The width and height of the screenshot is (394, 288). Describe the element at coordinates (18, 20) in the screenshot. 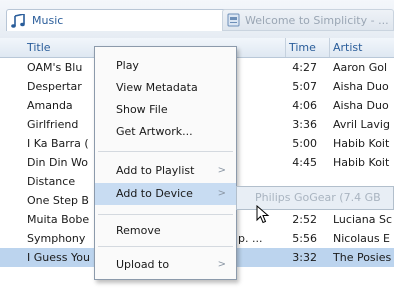

I see `music-note-icon` at that location.